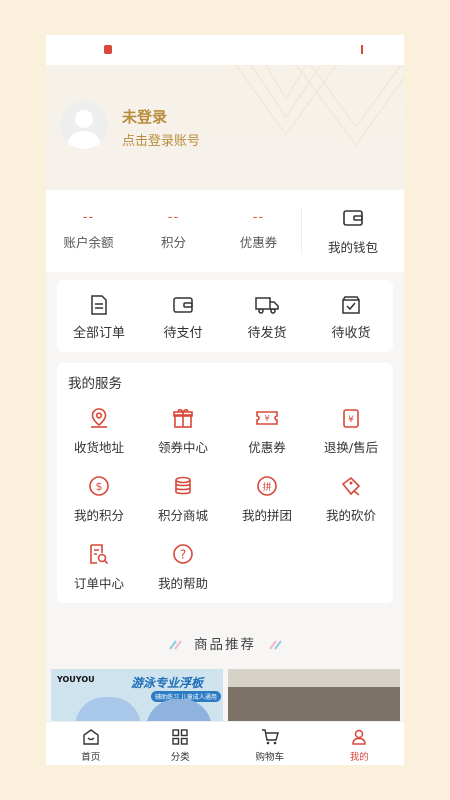 The height and width of the screenshot is (800, 450). I want to click on stat-label: 账户余额, so click(88, 242).